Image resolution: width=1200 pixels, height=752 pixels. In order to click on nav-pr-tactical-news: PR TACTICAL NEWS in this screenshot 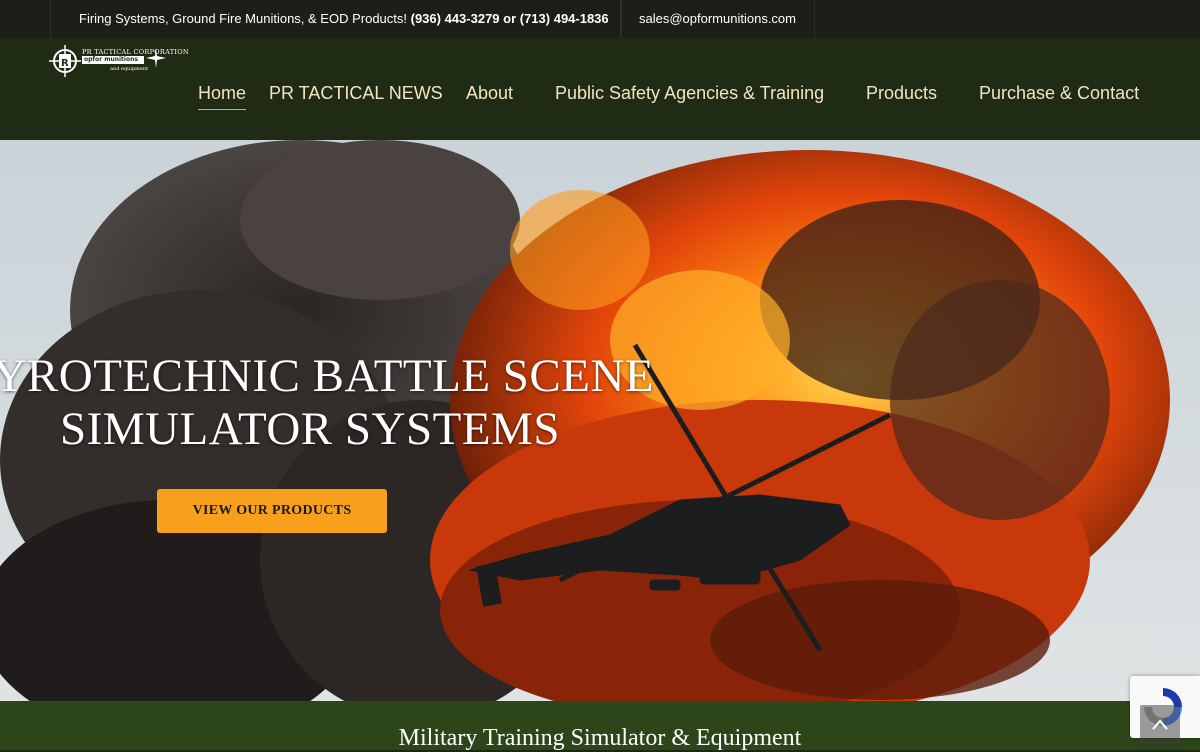, I will do `click(356, 93)`.